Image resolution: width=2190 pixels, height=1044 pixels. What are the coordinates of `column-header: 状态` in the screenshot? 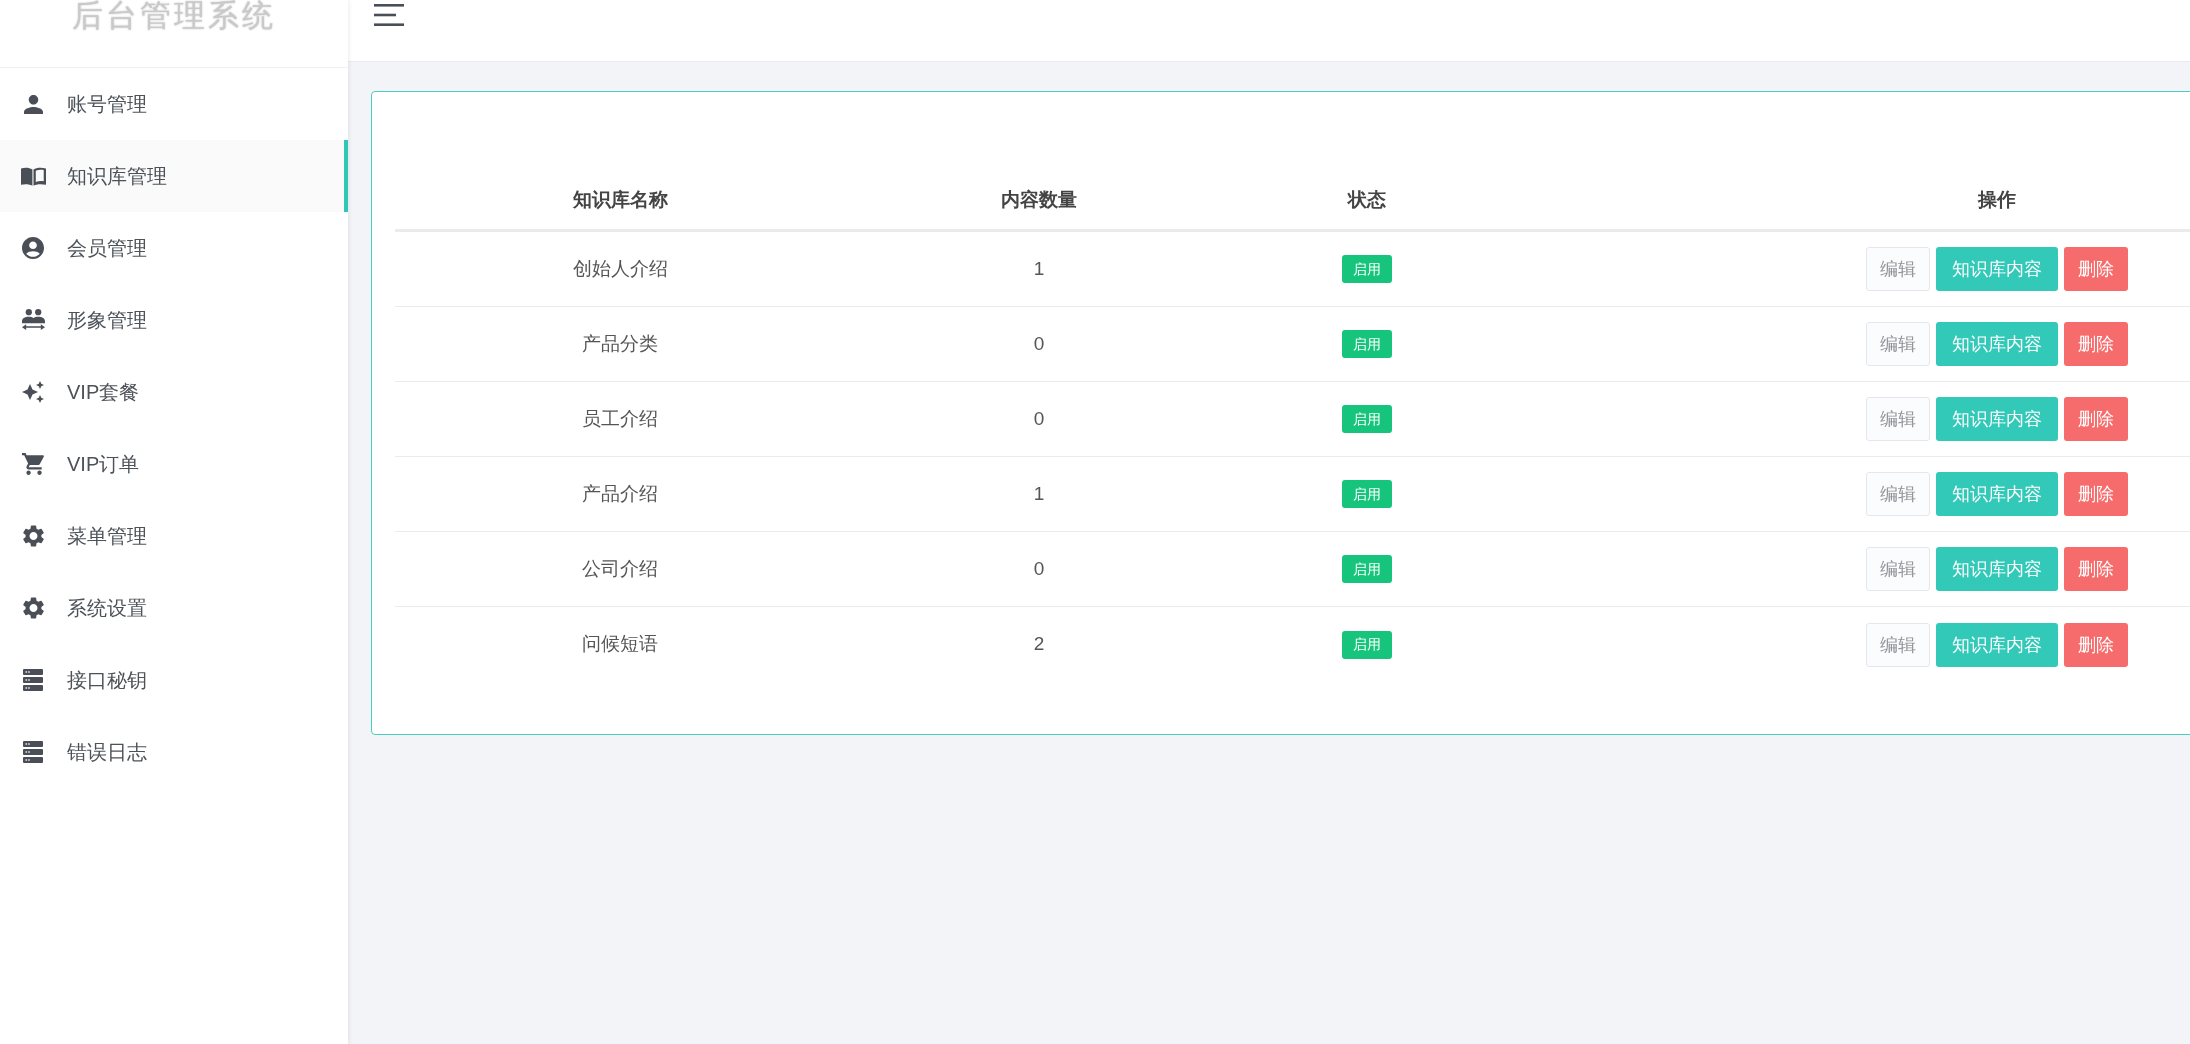 It's located at (1367, 200).